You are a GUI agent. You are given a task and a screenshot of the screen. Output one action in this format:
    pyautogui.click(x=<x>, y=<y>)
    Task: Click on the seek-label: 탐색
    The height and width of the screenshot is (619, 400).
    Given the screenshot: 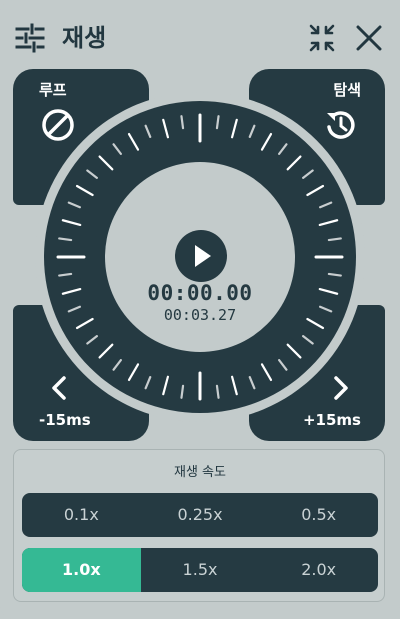 What is the action you would take?
    pyautogui.click(x=347, y=90)
    